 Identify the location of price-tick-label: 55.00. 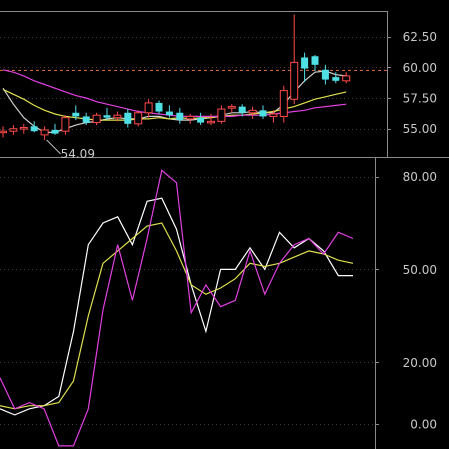
(420, 129).